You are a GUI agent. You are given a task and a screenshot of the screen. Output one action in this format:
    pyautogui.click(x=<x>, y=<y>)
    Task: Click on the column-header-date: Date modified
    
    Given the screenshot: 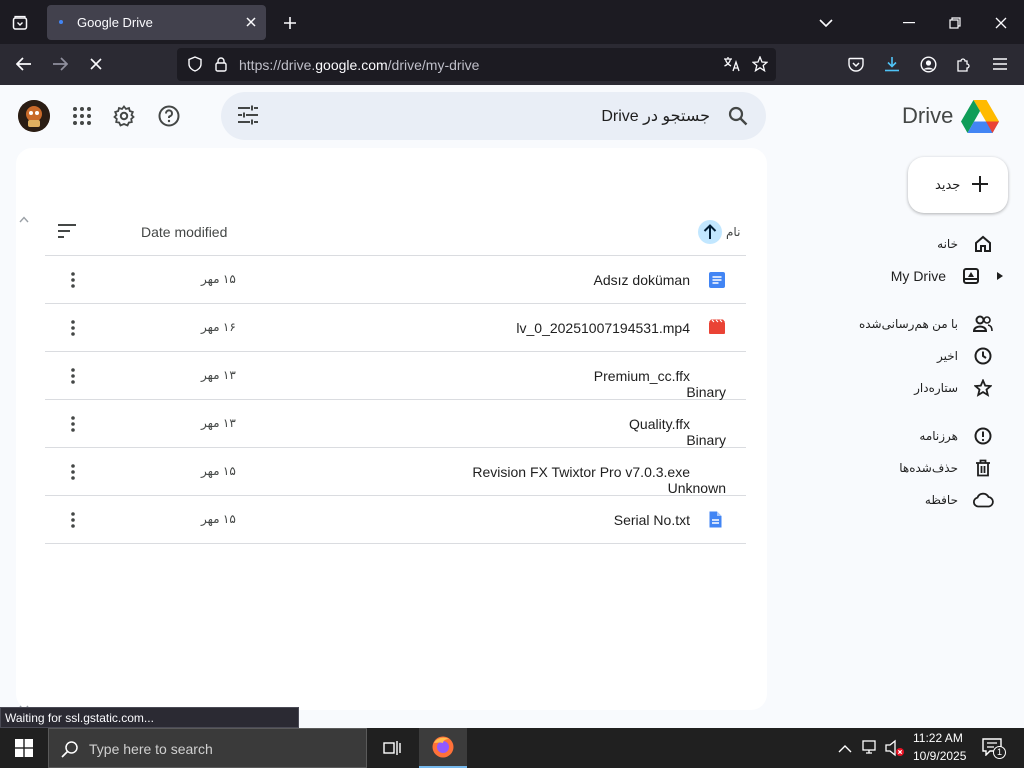 What is the action you would take?
    pyautogui.click(x=184, y=232)
    